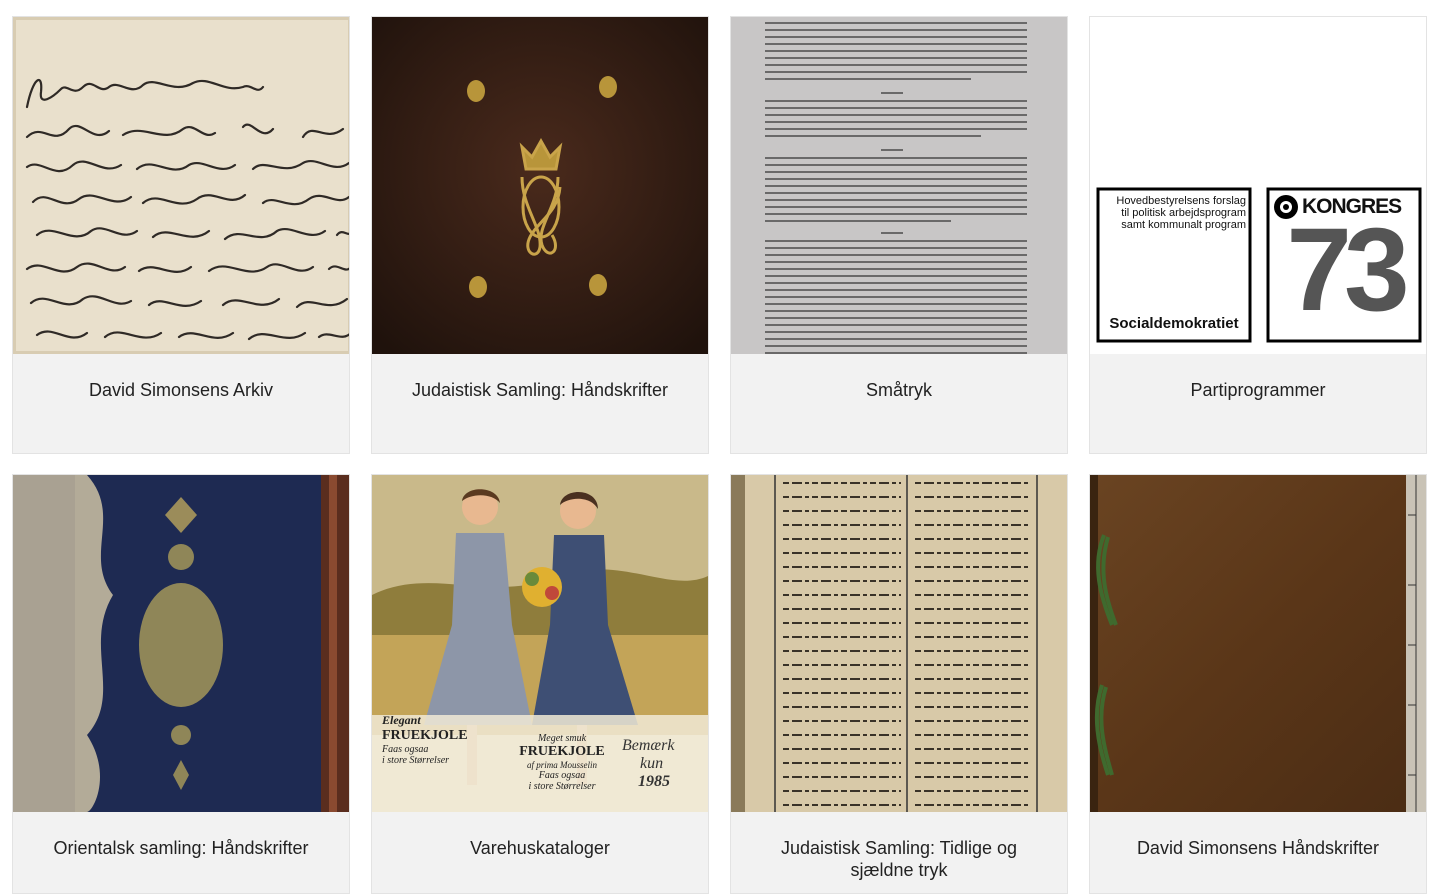 The height and width of the screenshot is (894, 1433). What do you see at coordinates (540, 185) in the screenshot?
I see `book-cover-thumbnail` at bounding box center [540, 185].